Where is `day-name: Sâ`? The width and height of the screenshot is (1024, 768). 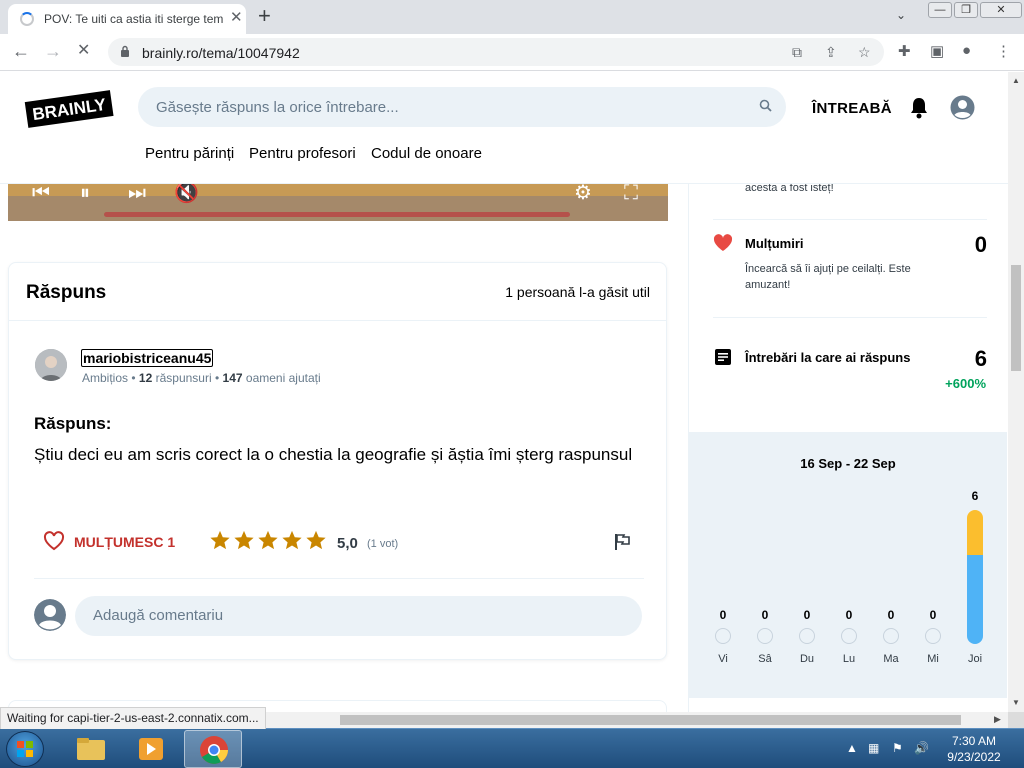
day-name: Sâ is located at coordinates (765, 659).